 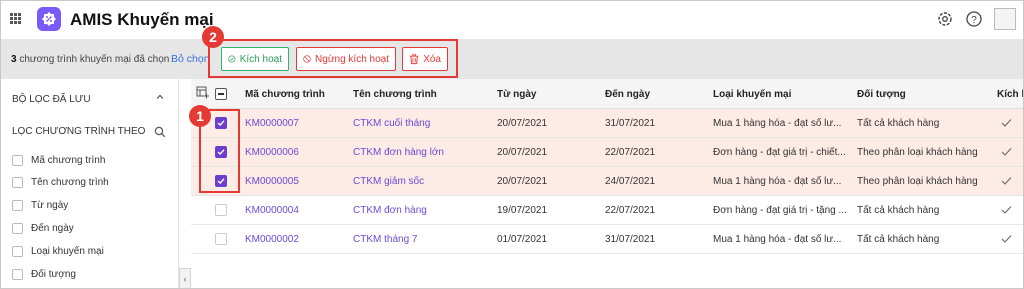 I want to click on filter-option-label: Tên chương trình, so click(x=70, y=182).